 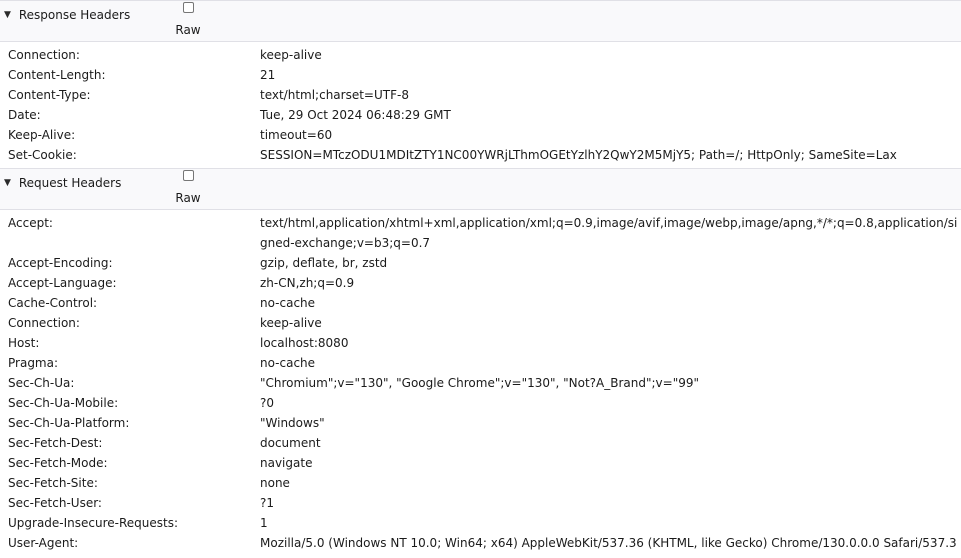 I want to click on header-name: Host:, so click(x=24, y=343).